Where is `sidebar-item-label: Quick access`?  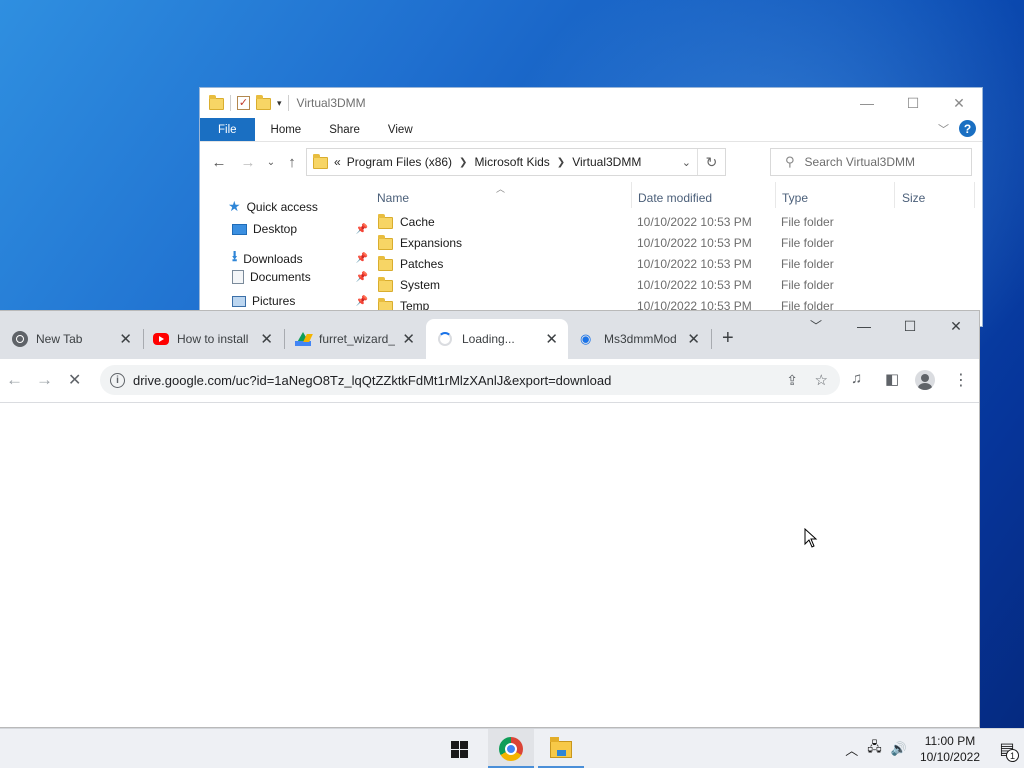 sidebar-item-label: Quick access is located at coordinates (282, 206).